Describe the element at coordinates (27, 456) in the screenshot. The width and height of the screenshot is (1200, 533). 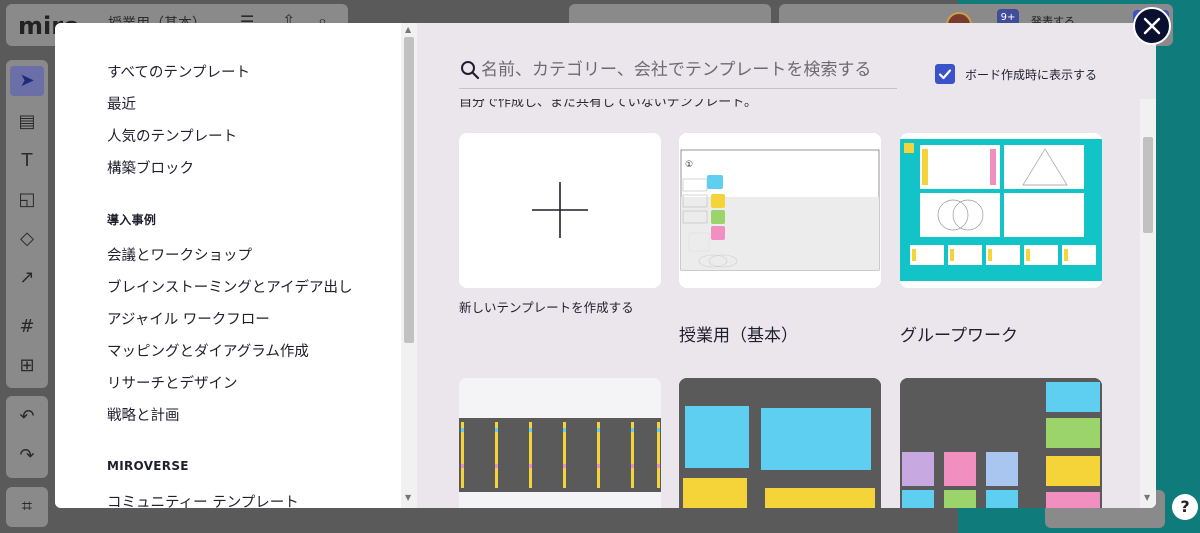
I see `redo-icon: ↷` at that location.